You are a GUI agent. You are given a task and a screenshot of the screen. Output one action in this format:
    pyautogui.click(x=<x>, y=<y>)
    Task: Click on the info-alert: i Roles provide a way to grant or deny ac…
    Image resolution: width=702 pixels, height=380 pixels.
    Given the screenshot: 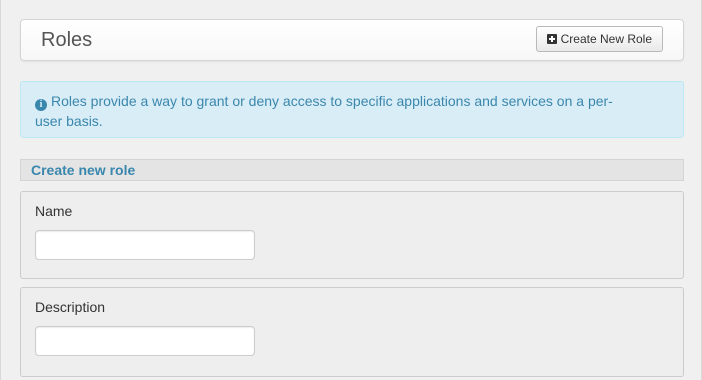 What is the action you would take?
    pyautogui.click(x=352, y=109)
    